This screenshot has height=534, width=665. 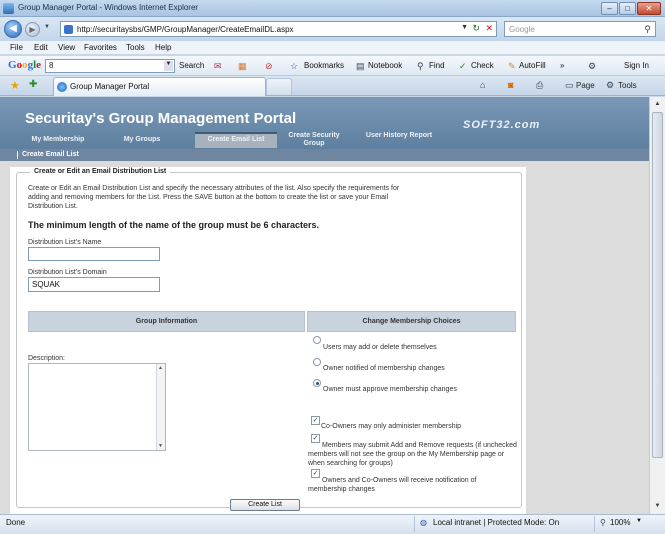 What do you see at coordinates (562, 65) in the screenshot?
I see `toolbar-more-button: »` at bounding box center [562, 65].